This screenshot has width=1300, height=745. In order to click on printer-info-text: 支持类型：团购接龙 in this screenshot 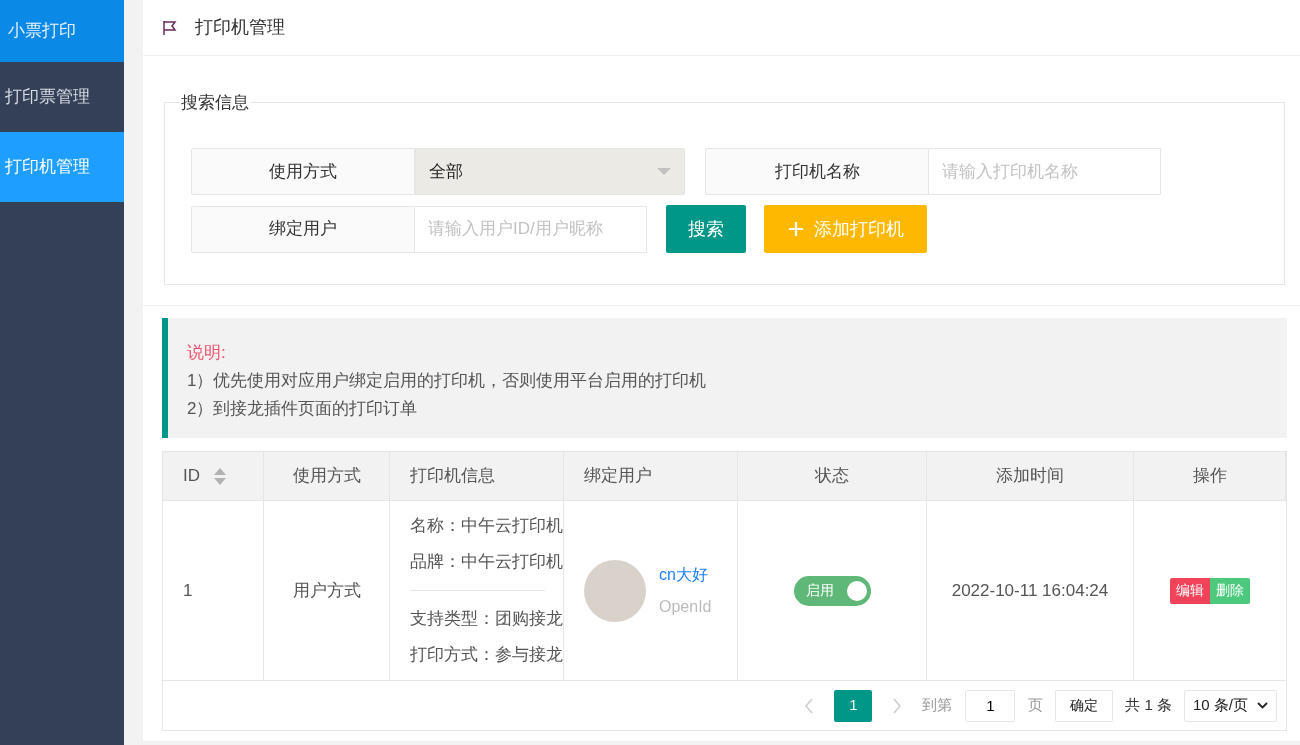, I will do `click(486, 619)`.